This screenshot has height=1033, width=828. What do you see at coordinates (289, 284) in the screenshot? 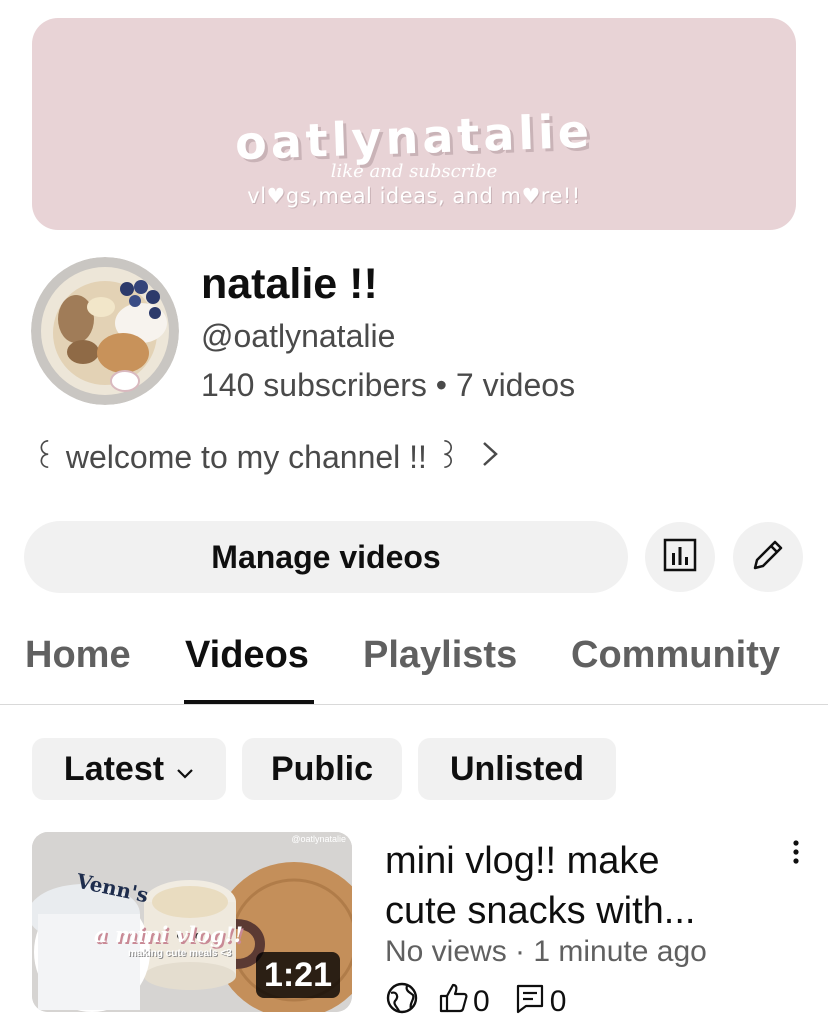
I see `channel-name: natalie !!` at bounding box center [289, 284].